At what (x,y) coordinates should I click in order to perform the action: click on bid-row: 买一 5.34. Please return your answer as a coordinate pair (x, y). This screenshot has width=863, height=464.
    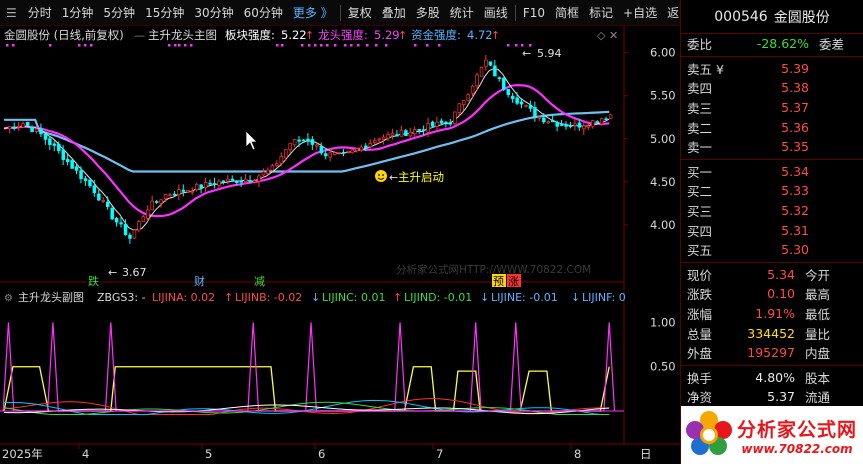
    Looking at the image, I should click on (772, 172).